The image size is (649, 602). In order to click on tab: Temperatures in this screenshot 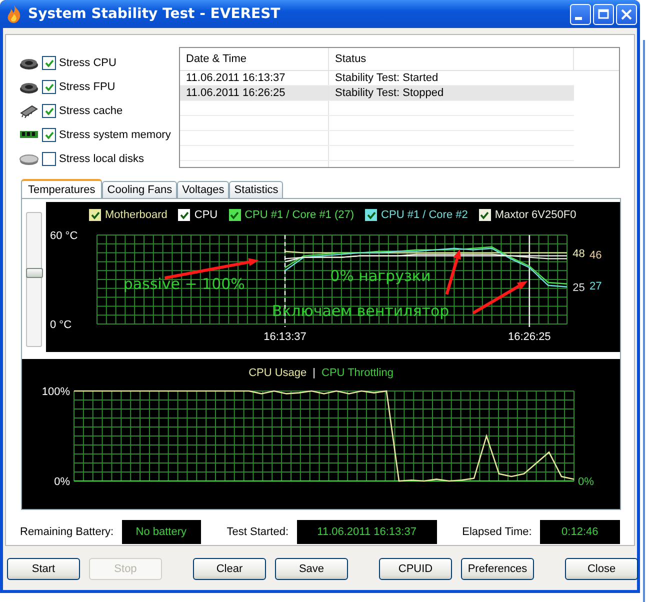, I will do `click(61, 188)`.